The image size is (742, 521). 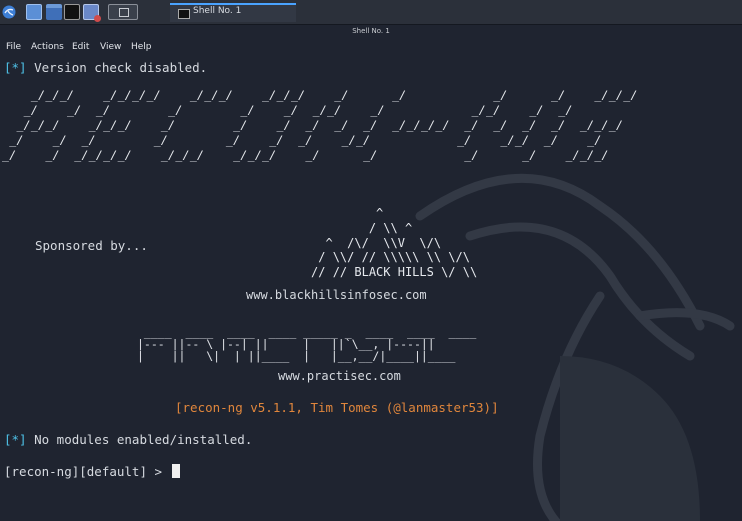 I want to click on version-check-text: Version check disabled., so click(x=117, y=67).